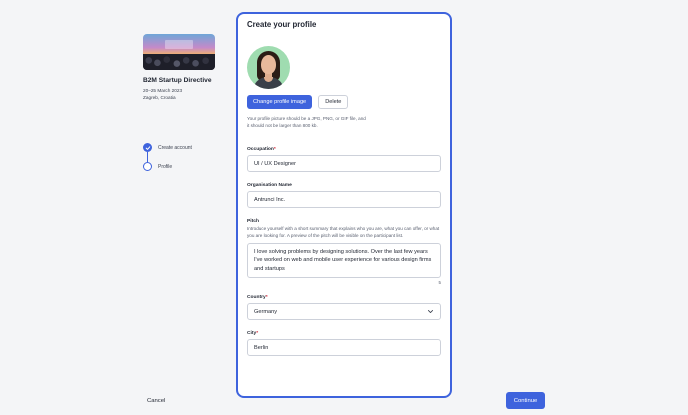  I want to click on step-profile: Profile, so click(188, 166).